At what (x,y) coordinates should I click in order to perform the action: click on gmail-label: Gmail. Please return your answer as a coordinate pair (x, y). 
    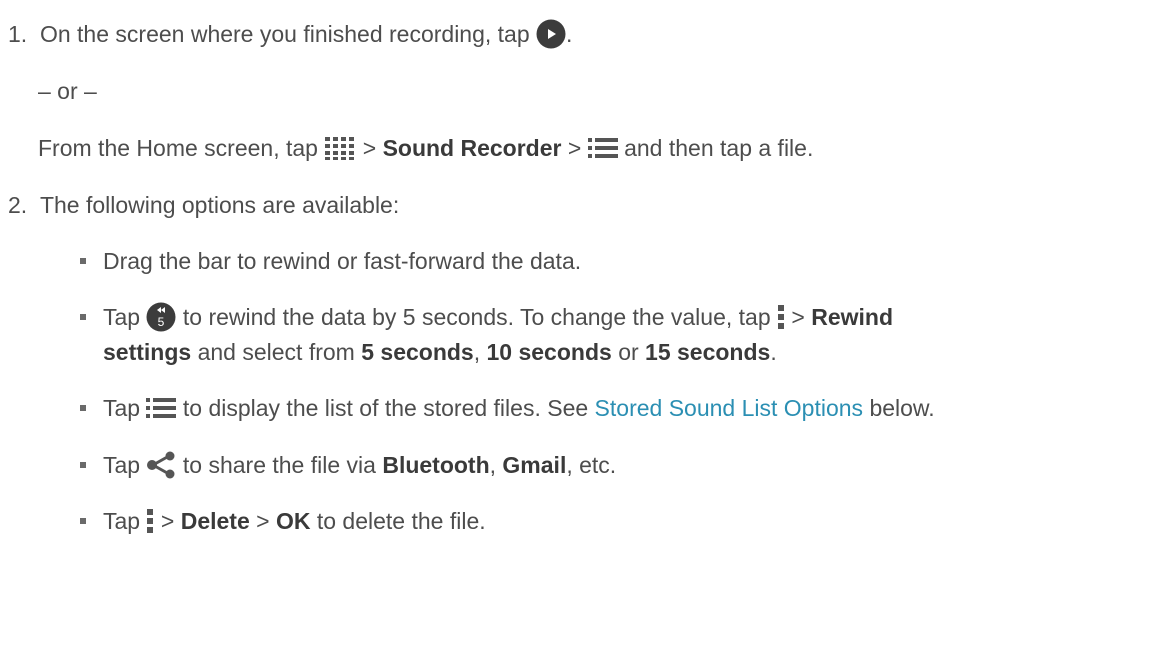
    Looking at the image, I should click on (534, 465).